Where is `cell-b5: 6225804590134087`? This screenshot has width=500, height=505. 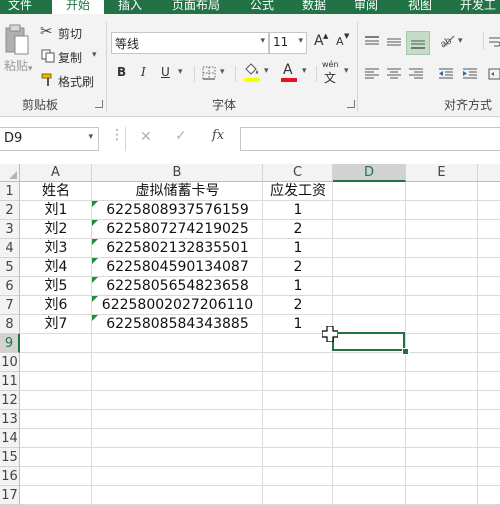 cell-b5: 6225804590134087 is located at coordinates (177, 267).